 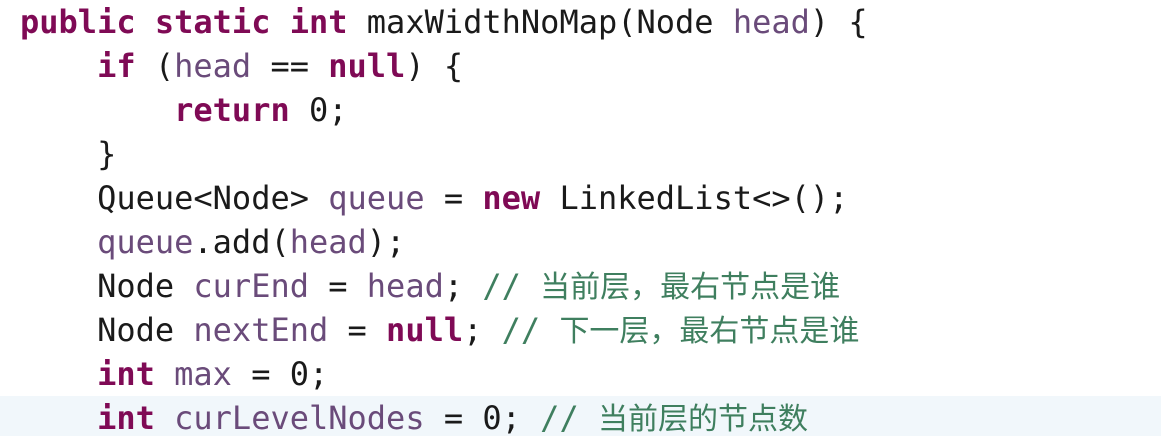 I want to click on code-line: int max = 0;, so click(x=444, y=374).